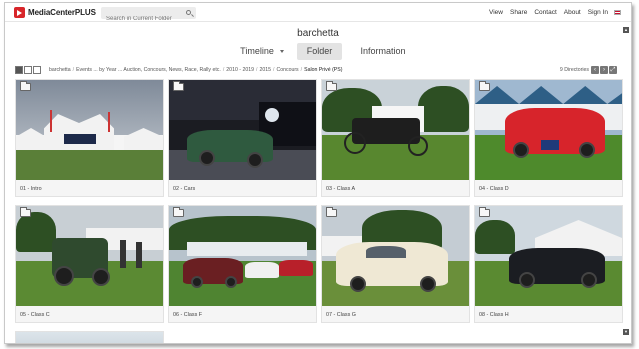  I want to click on folder-card: 05 - Class C, so click(89, 264).